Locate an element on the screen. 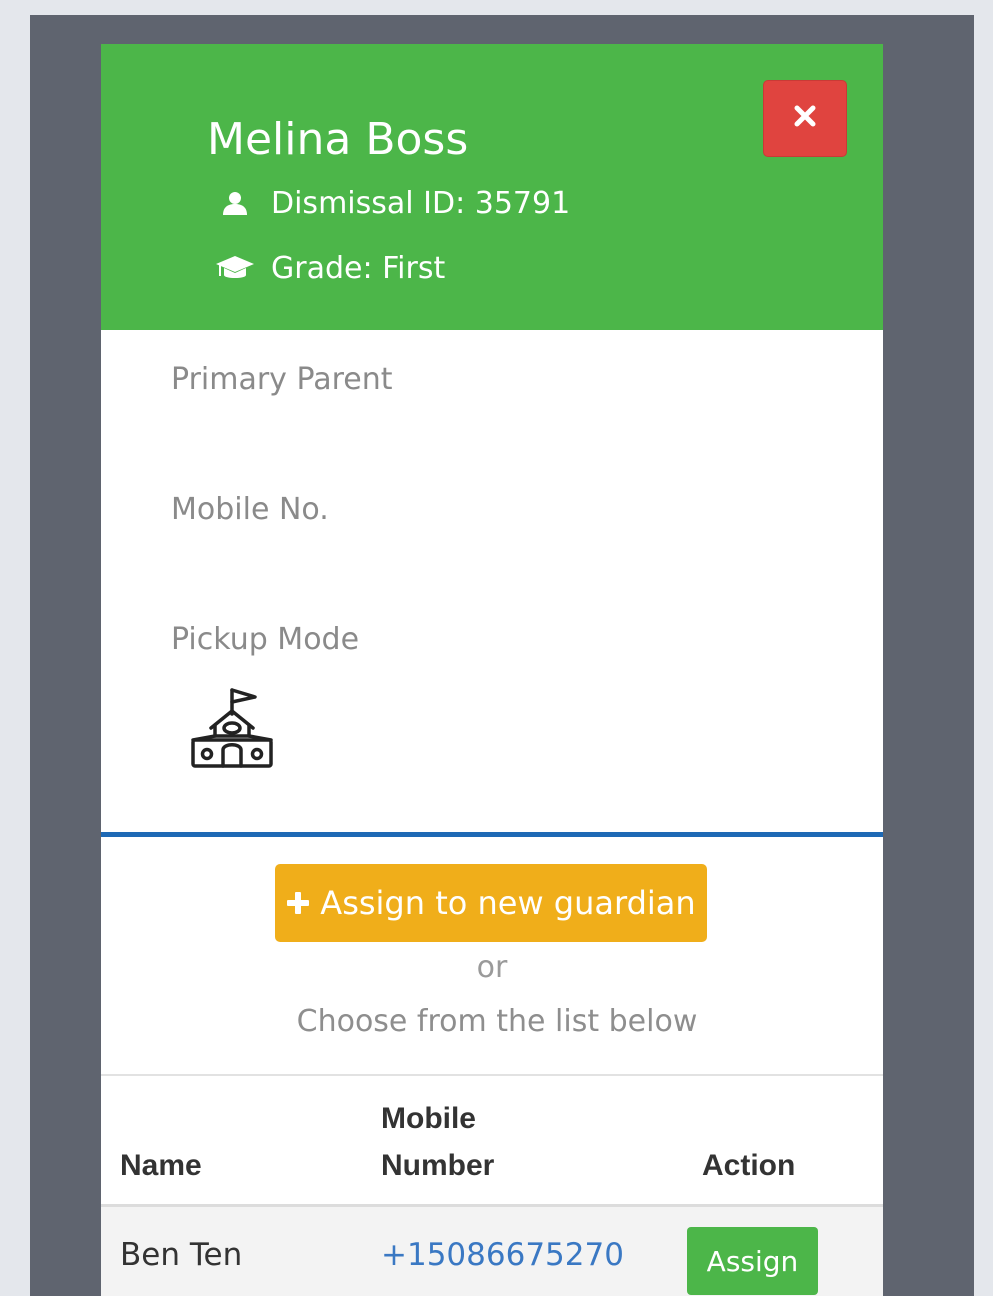 Image resolution: width=993 pixels, height=1296 pixels. assign-new-guardian-label: Assign to new guardian is located at coordinates (508, 903).